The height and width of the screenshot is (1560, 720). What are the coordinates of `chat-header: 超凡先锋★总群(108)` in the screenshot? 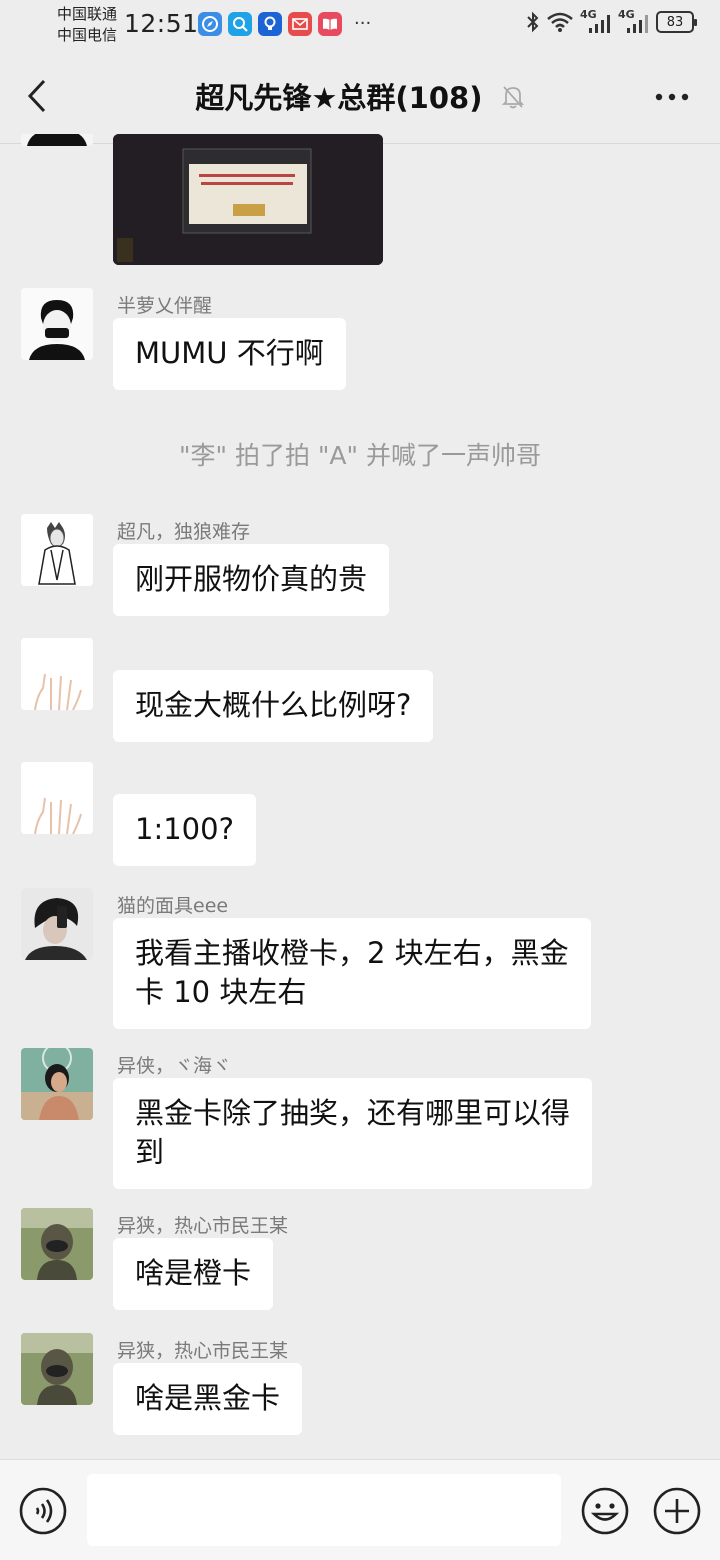 It's located at (360, 97).